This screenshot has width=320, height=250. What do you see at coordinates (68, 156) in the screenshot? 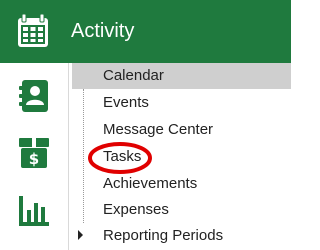
I see `rail-divider` at bounding box center [68, 156].